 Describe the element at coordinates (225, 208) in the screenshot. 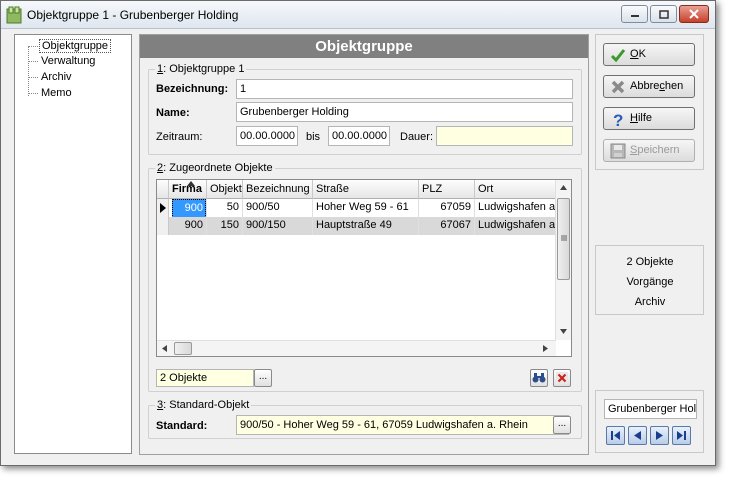

I see `grid-cell-objekt: 50` at that location.